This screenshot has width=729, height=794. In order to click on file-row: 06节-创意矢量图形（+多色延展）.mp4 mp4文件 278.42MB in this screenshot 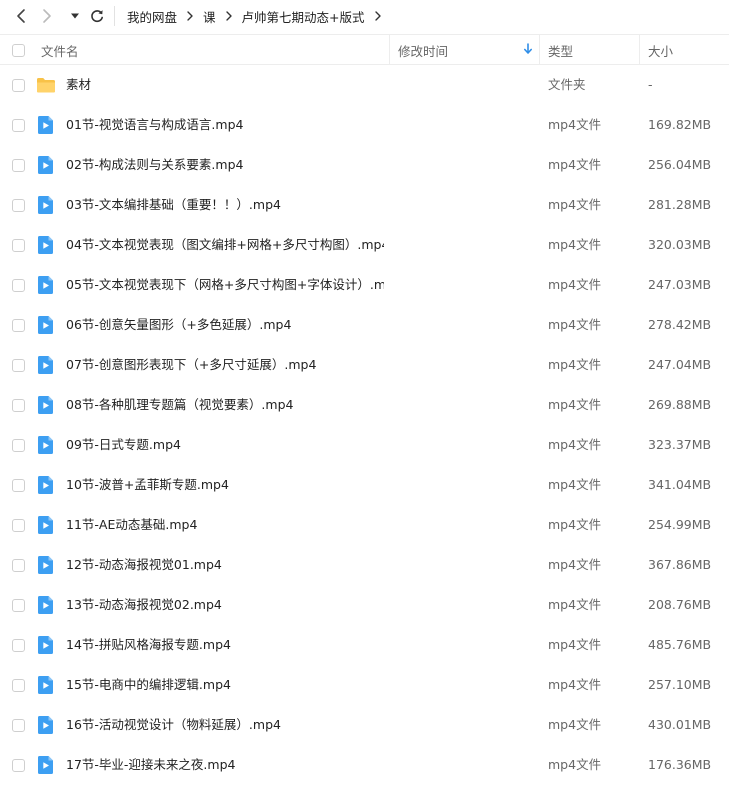, I will do `click(364, 325)`.